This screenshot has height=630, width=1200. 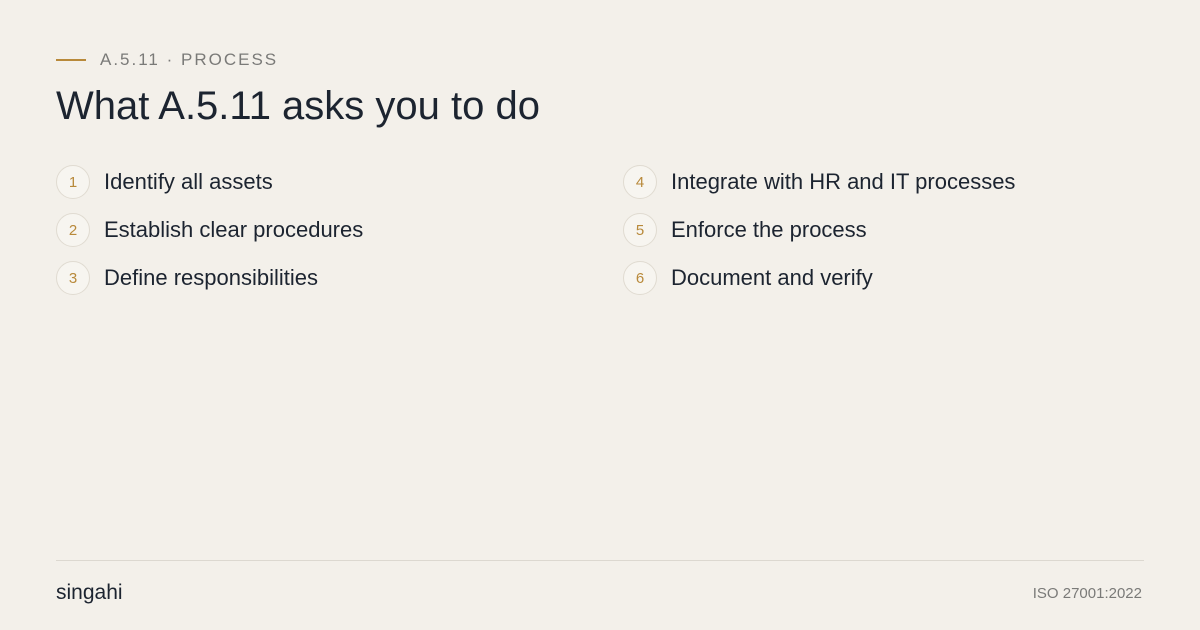 What do you see at coordinates (234, 229) in the screenshot?
I see `step-label: Establish clear procedures` at bounding box center [234, 229].